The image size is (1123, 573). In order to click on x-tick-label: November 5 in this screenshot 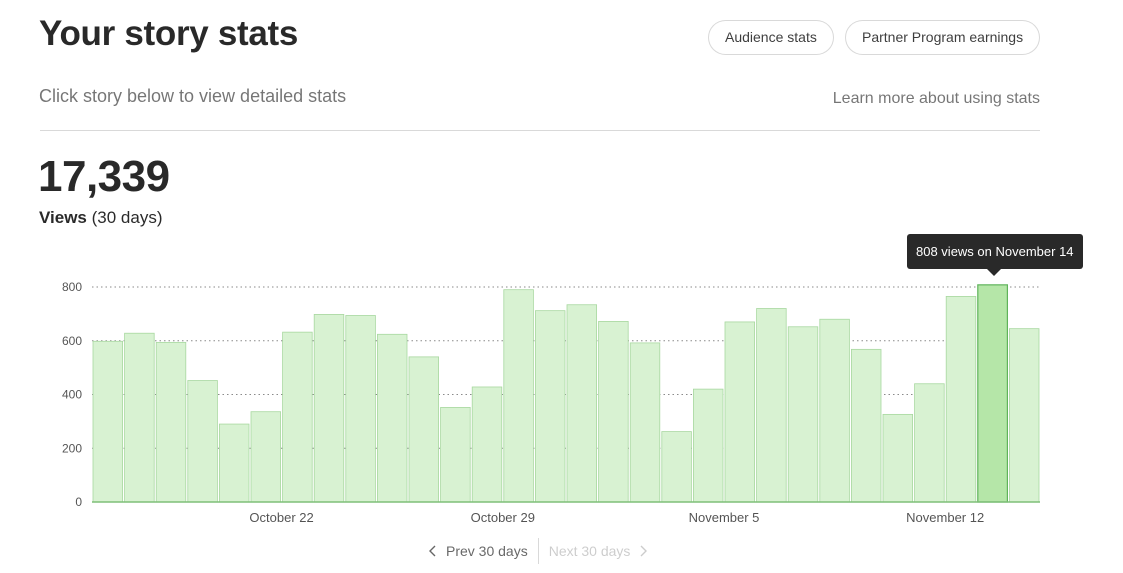, I will do `click(724, 517)`.